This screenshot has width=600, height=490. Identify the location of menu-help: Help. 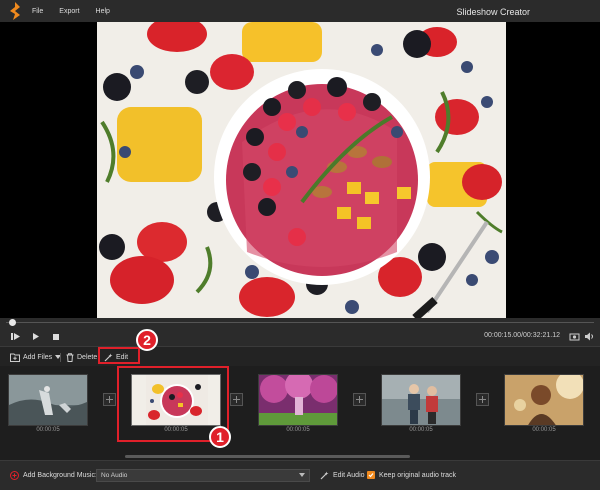
(103, 11).